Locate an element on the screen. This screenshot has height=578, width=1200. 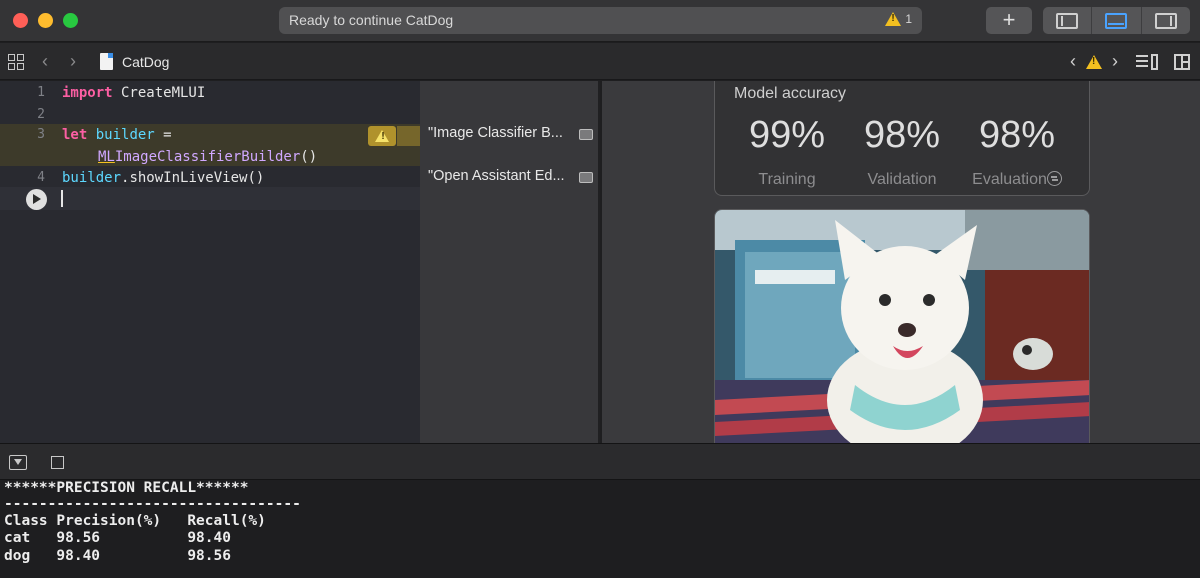
hide-debug-area-icon is located at coordinates (18, 462).